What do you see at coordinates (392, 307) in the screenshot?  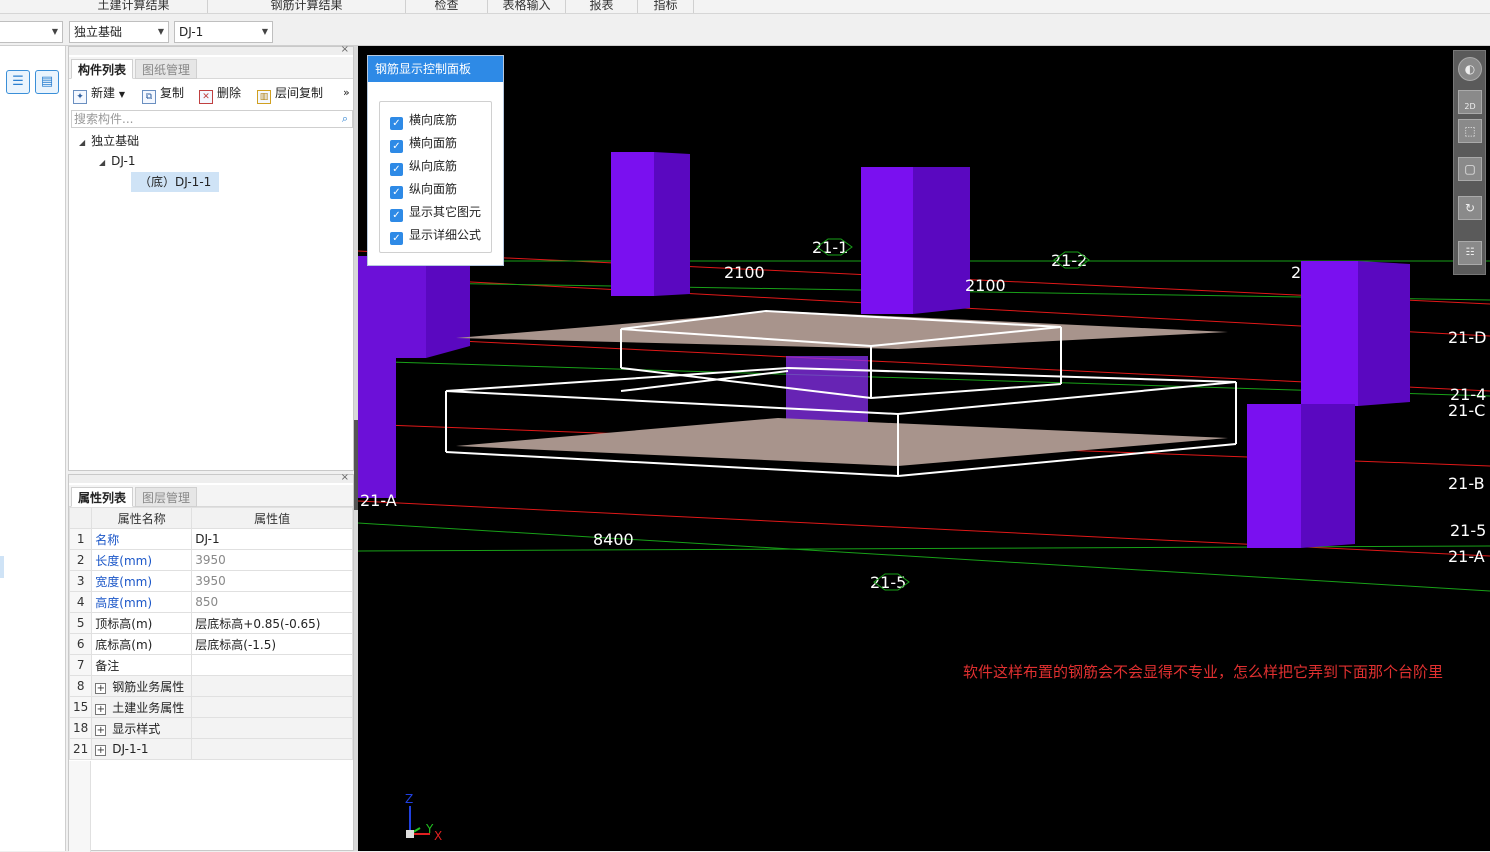 I see `column-left-upper` at bounding box center [392, 307].